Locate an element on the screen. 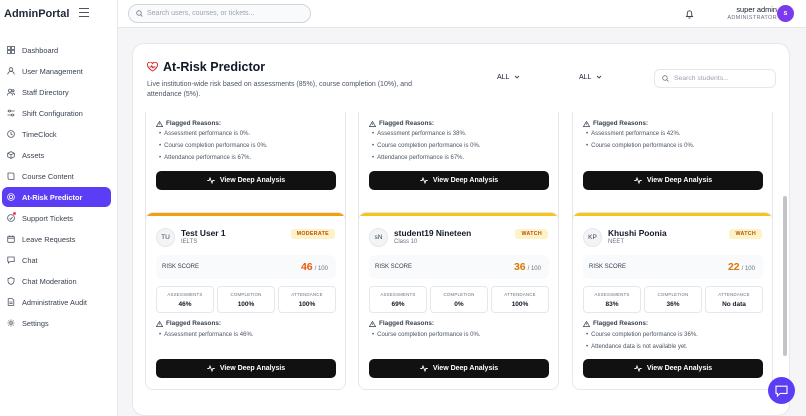 This screenshot has height=416, width=806. sidebar-item-label: Administrative Audit is located at coordinates (54, 302).